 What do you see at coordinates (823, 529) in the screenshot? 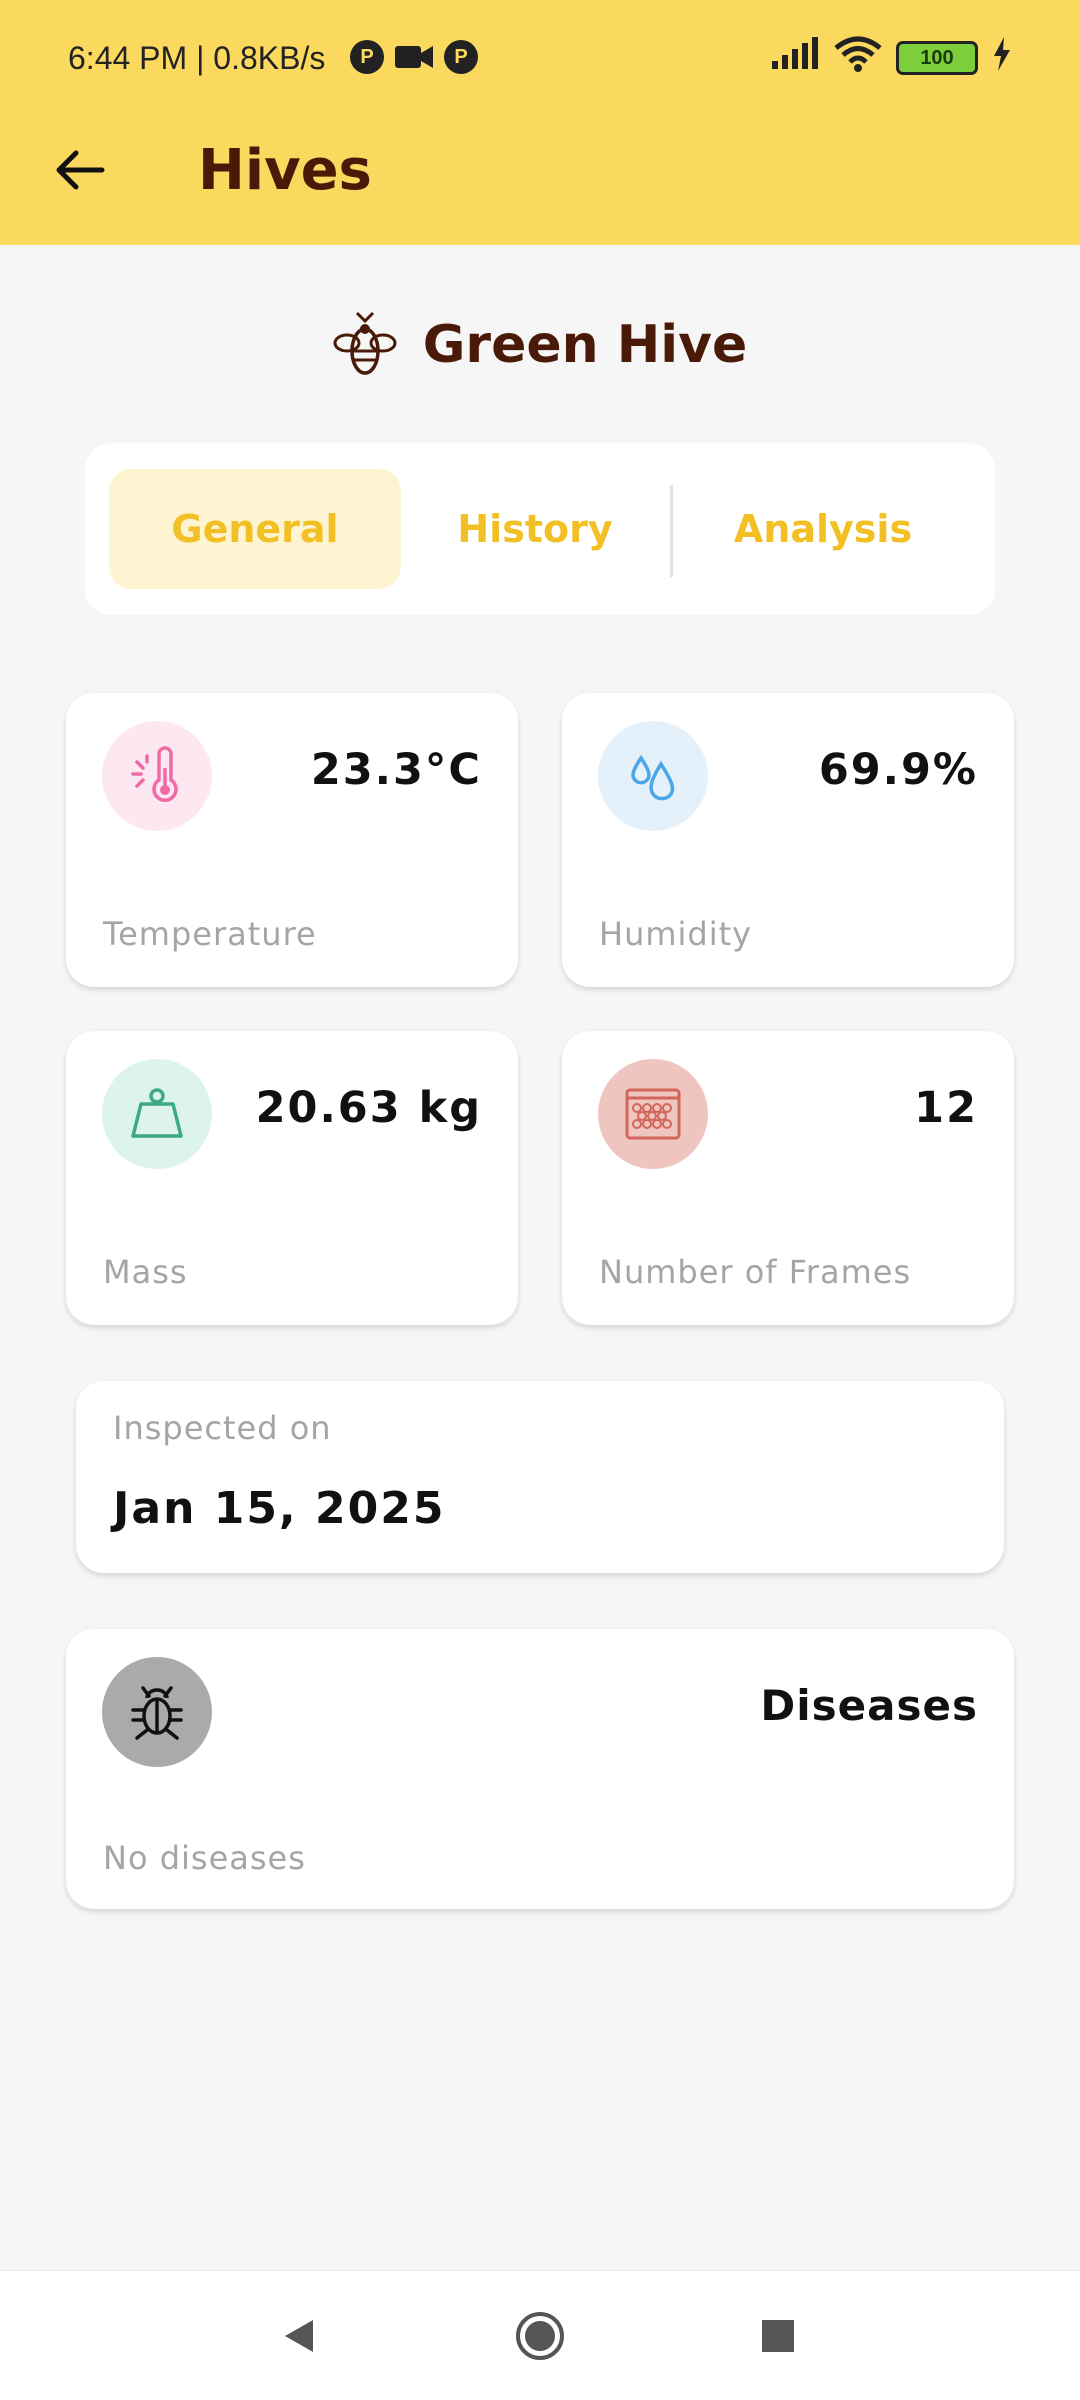
I see `tab-analysis: Analysis` at bounding box center [823, 529].